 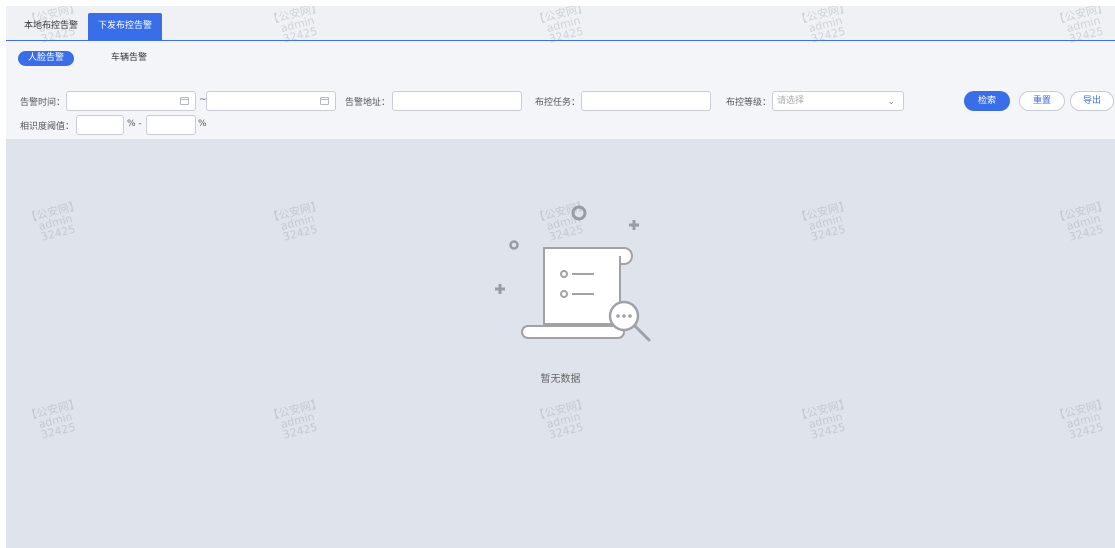 I want to click on control-level-label: 布控等级：, so click(x=749, y=103).